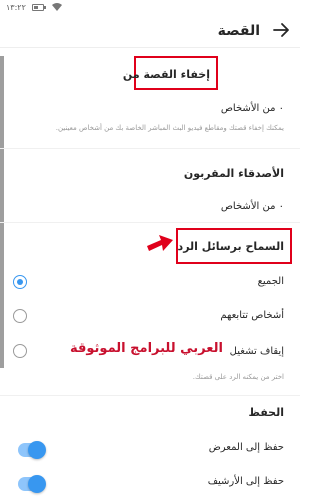 The width and height of the screenshot is (320, 500). What do you see at coordinates (252, 206) in the screenshot?
I see `close-friends-value: ٠ من الأشخاص` at bounding box center [252, 206].